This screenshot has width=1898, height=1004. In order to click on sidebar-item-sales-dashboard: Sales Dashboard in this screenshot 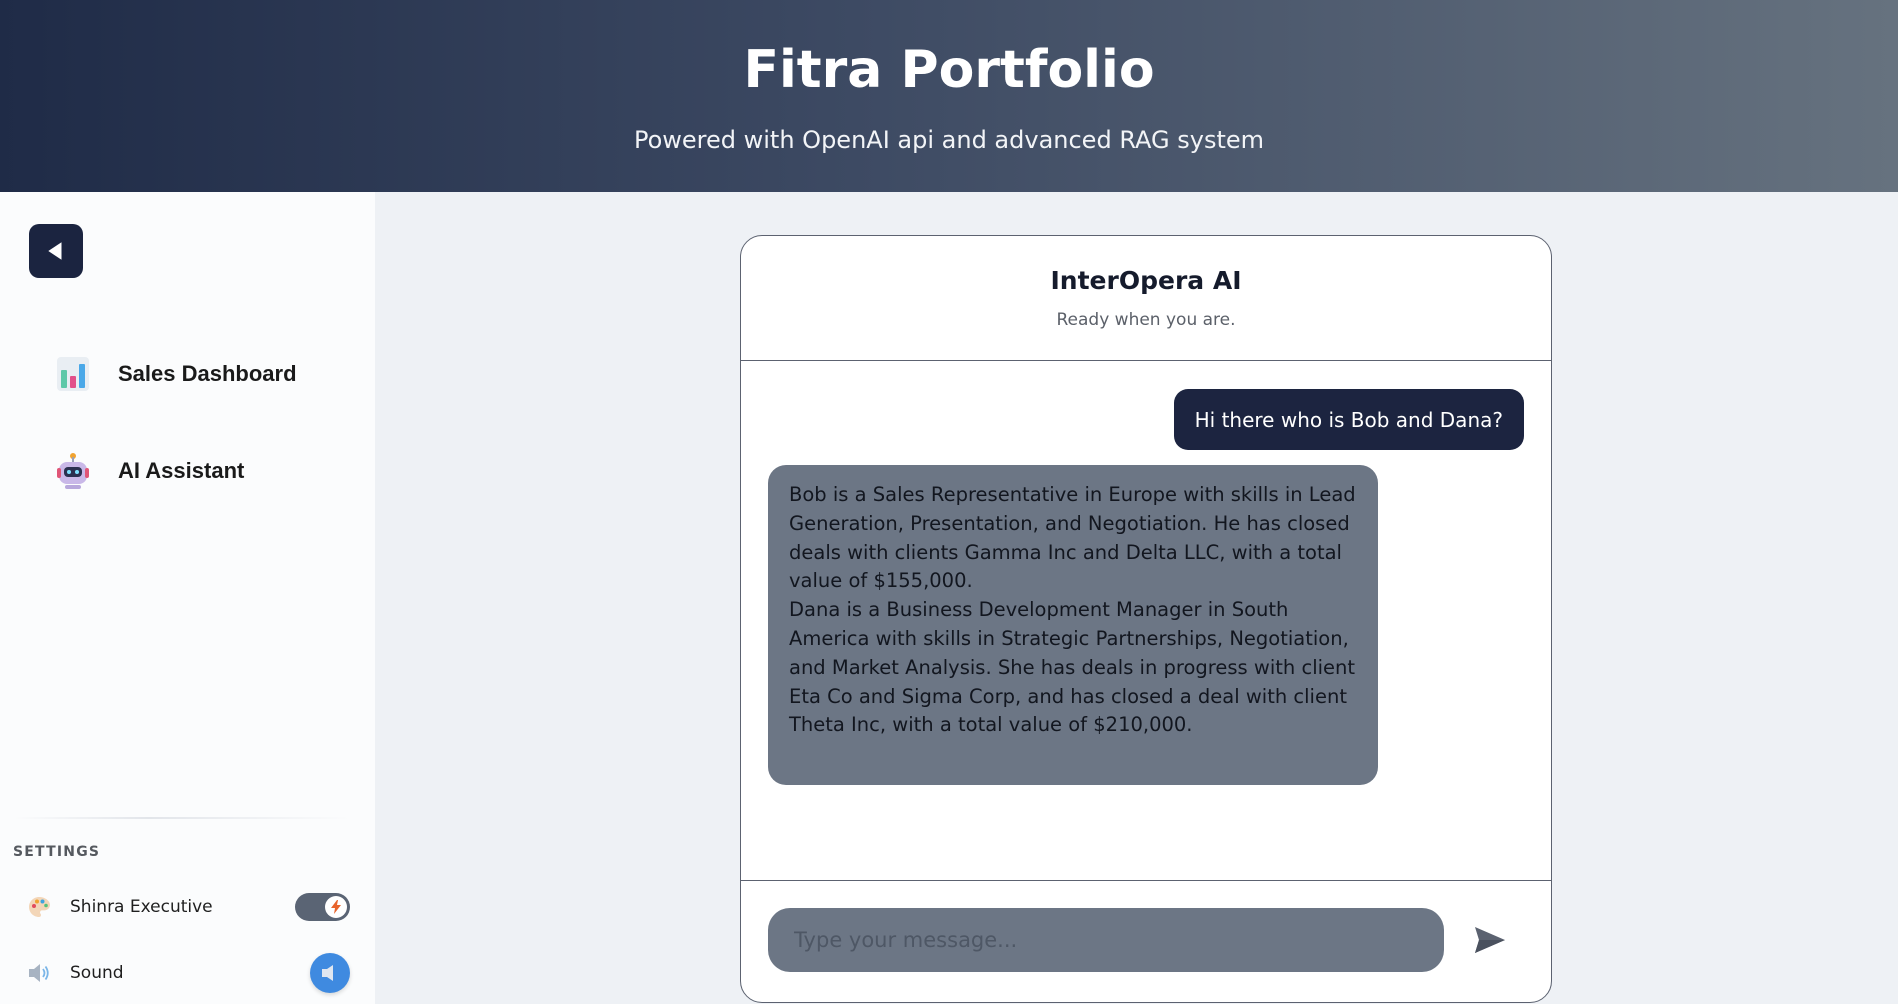, I will do `click(204, 374)`.